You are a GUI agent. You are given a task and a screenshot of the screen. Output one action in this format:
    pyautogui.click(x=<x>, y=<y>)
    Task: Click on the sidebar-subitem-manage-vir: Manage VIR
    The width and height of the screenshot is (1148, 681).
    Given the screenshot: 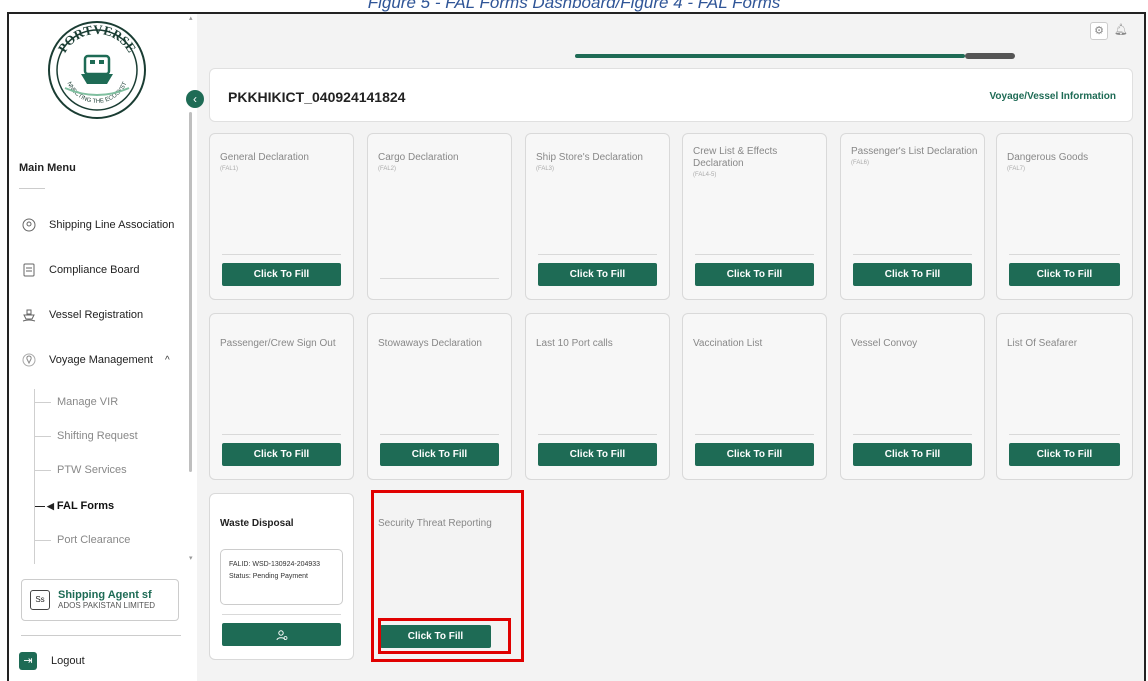 What is the action you would take?
    pyautogui.click(x=76, y=402)
    